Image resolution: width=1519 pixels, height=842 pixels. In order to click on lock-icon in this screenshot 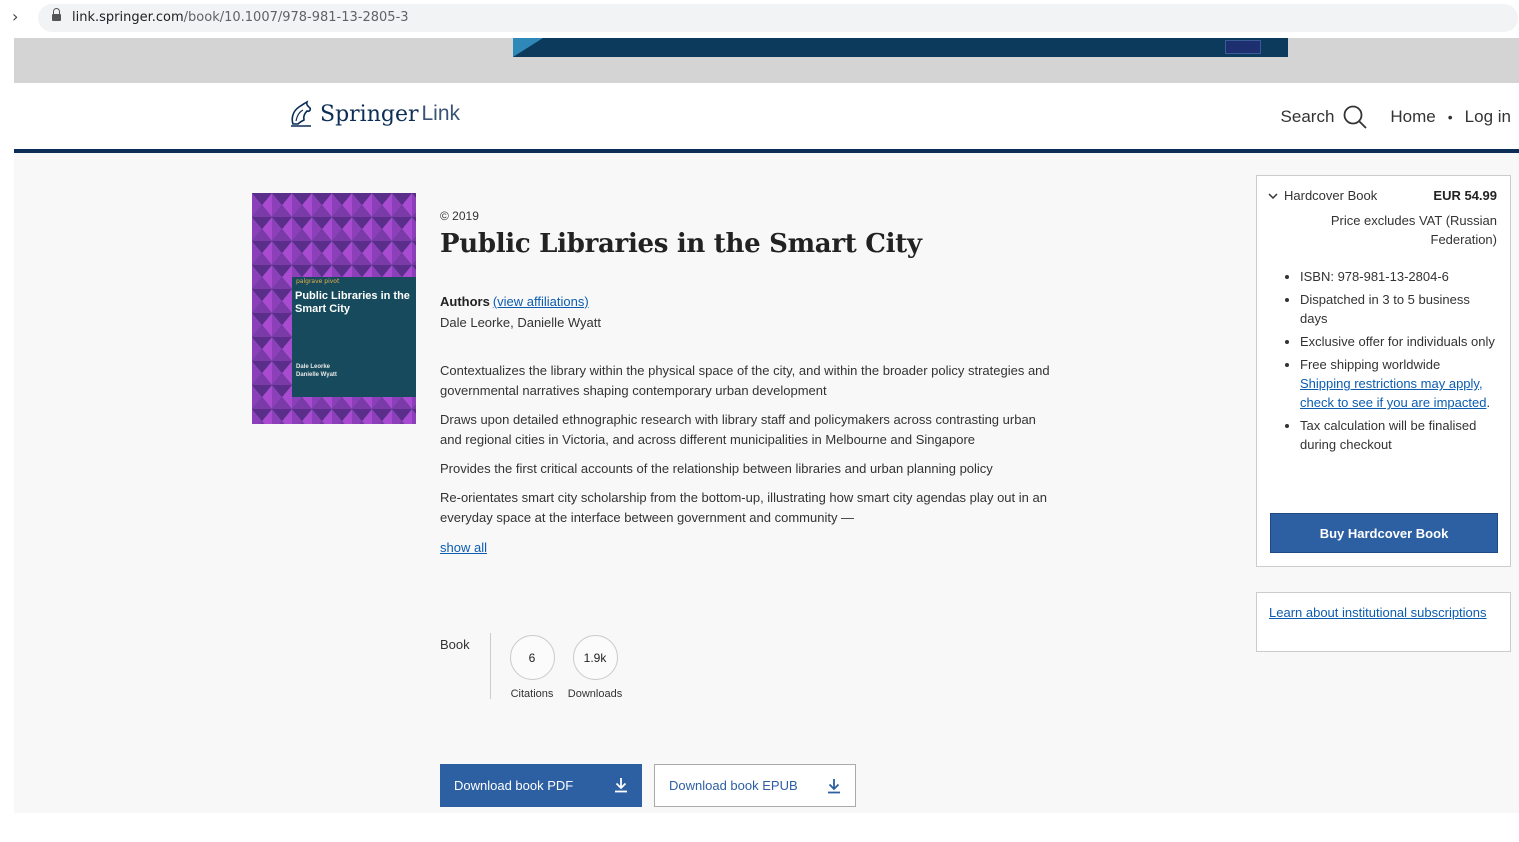, I will do `click(56, 15)`.